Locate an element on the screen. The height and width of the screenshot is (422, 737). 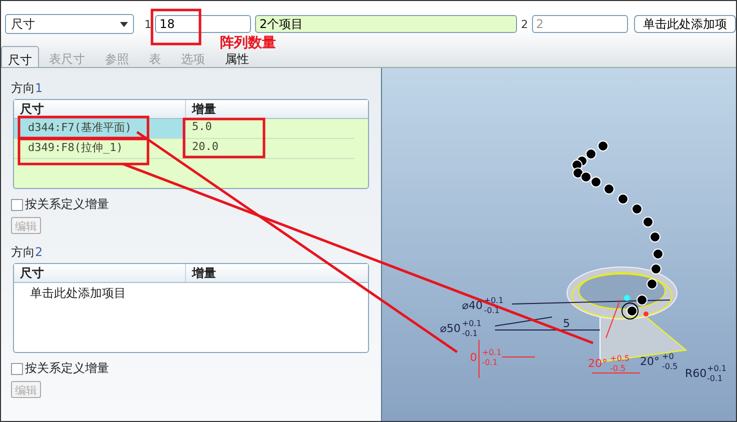
count-label: 2 is located at coordinates (524, 24).